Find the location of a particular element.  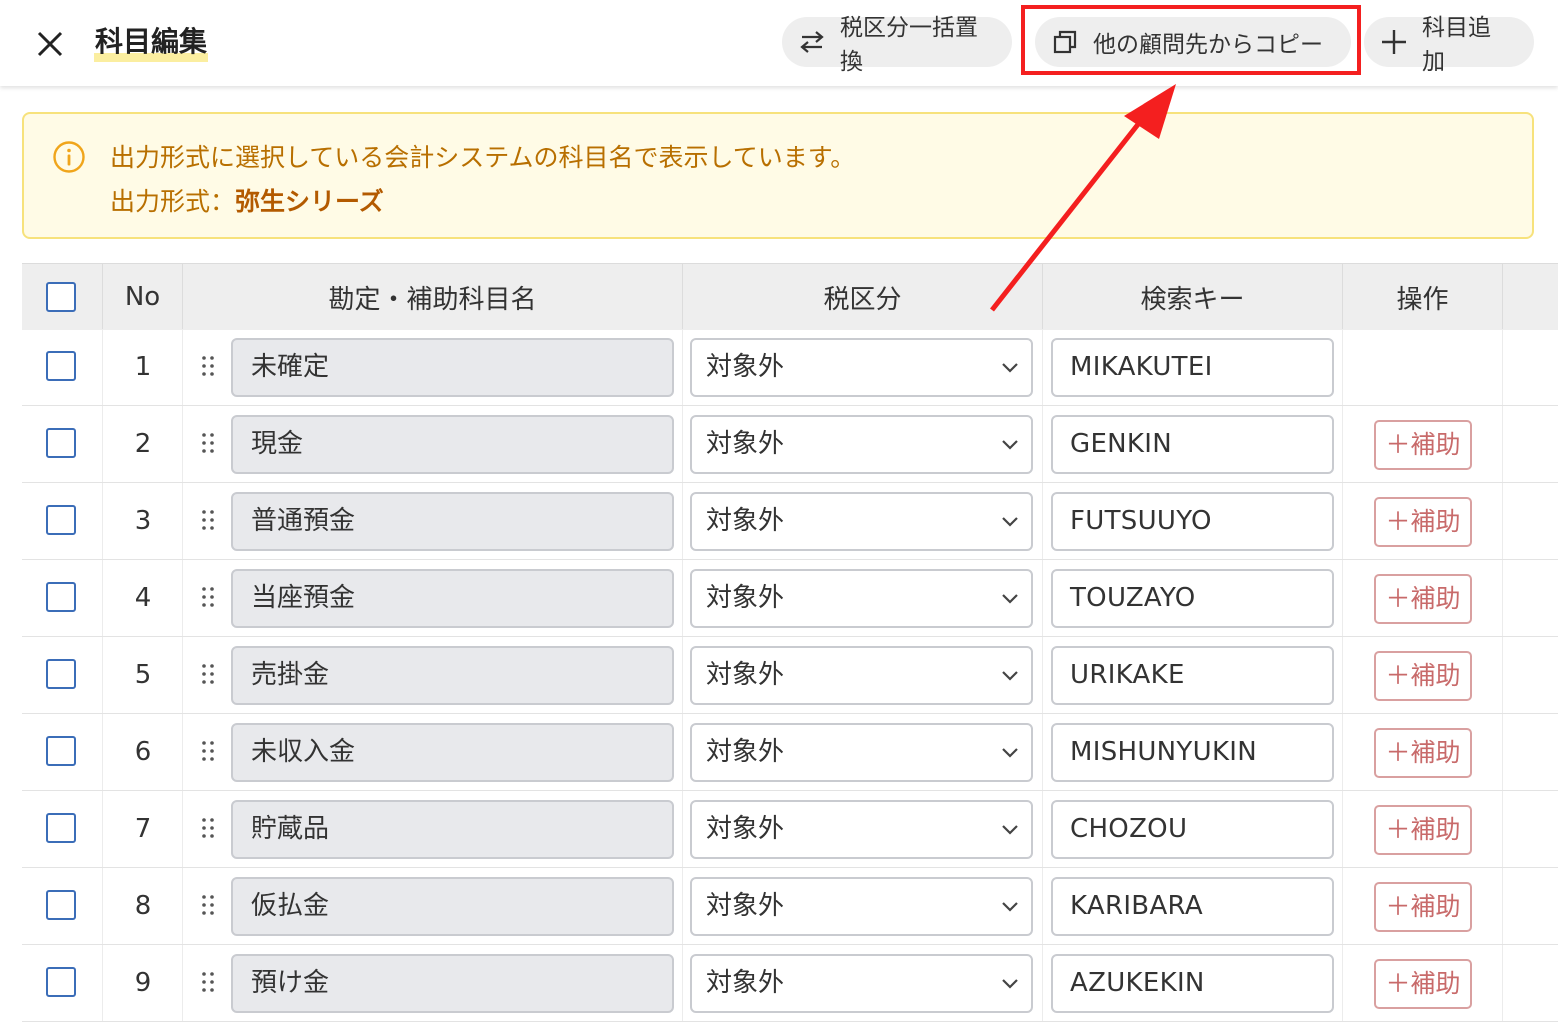

row-number: 5 is located at coordinates (143, 675).